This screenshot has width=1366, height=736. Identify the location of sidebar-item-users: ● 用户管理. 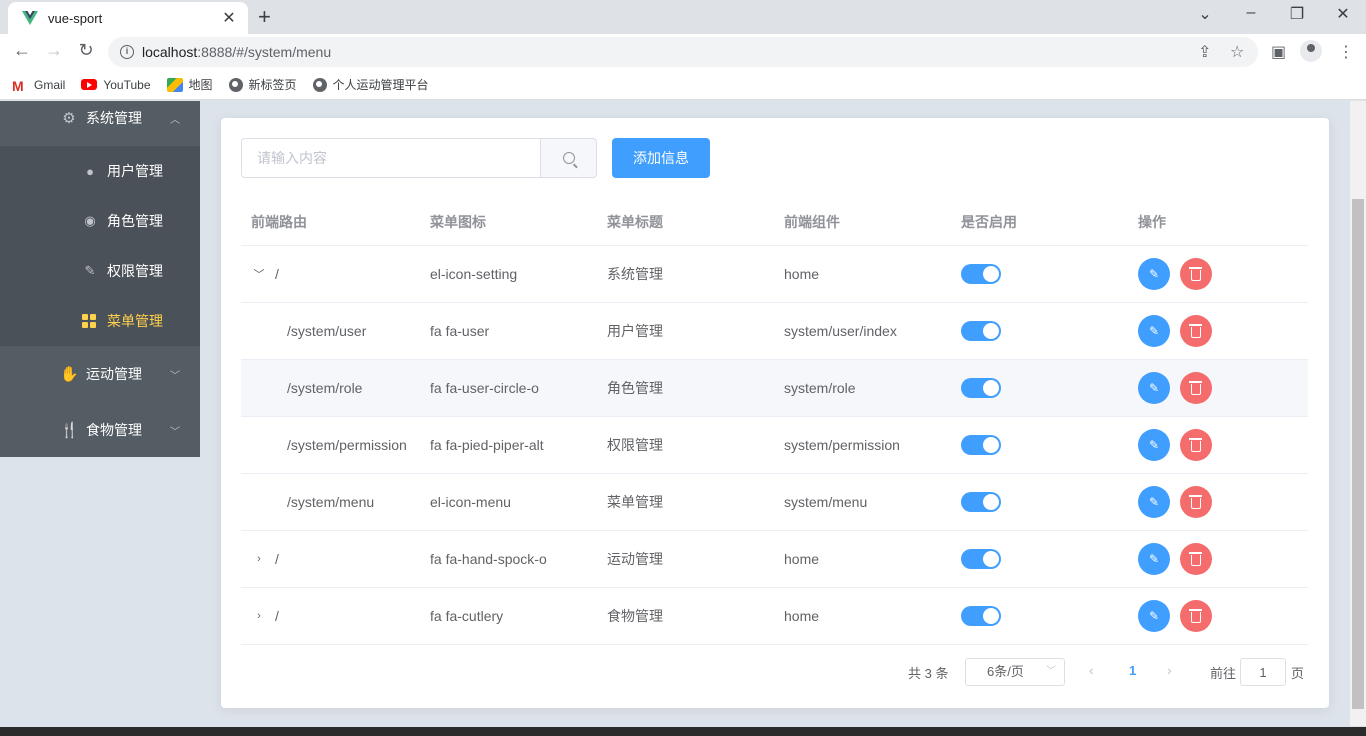
(100, 171).